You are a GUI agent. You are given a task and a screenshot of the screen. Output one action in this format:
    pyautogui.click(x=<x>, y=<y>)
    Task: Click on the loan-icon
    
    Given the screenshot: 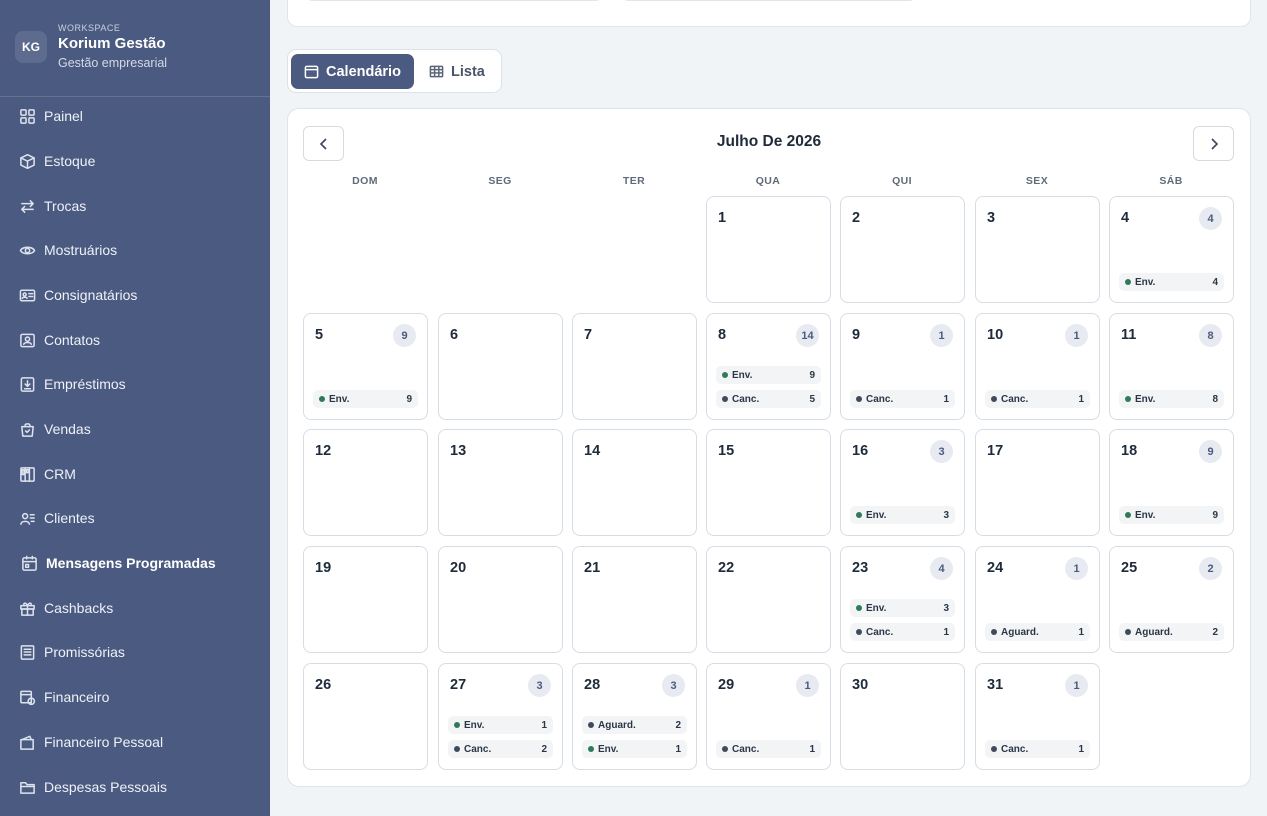 What is the action you would take?
    pyautogui.click(x=27, y=384)
    